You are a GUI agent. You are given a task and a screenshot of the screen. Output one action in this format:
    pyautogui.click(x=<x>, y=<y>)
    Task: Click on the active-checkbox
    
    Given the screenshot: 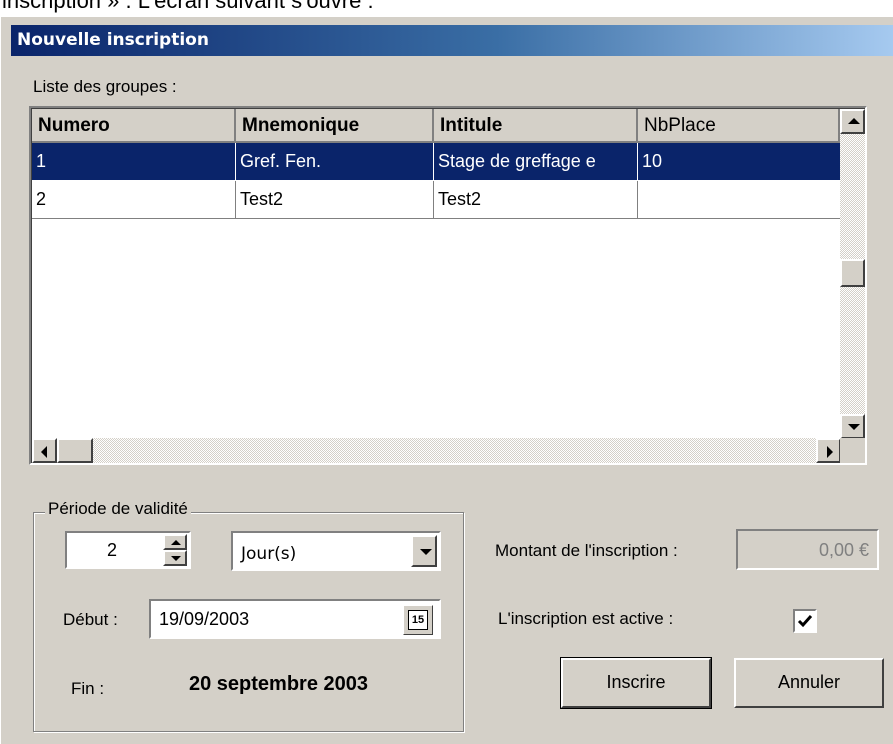 What is the action you would take?
    pyautogui.click(x=805, y=621)
    